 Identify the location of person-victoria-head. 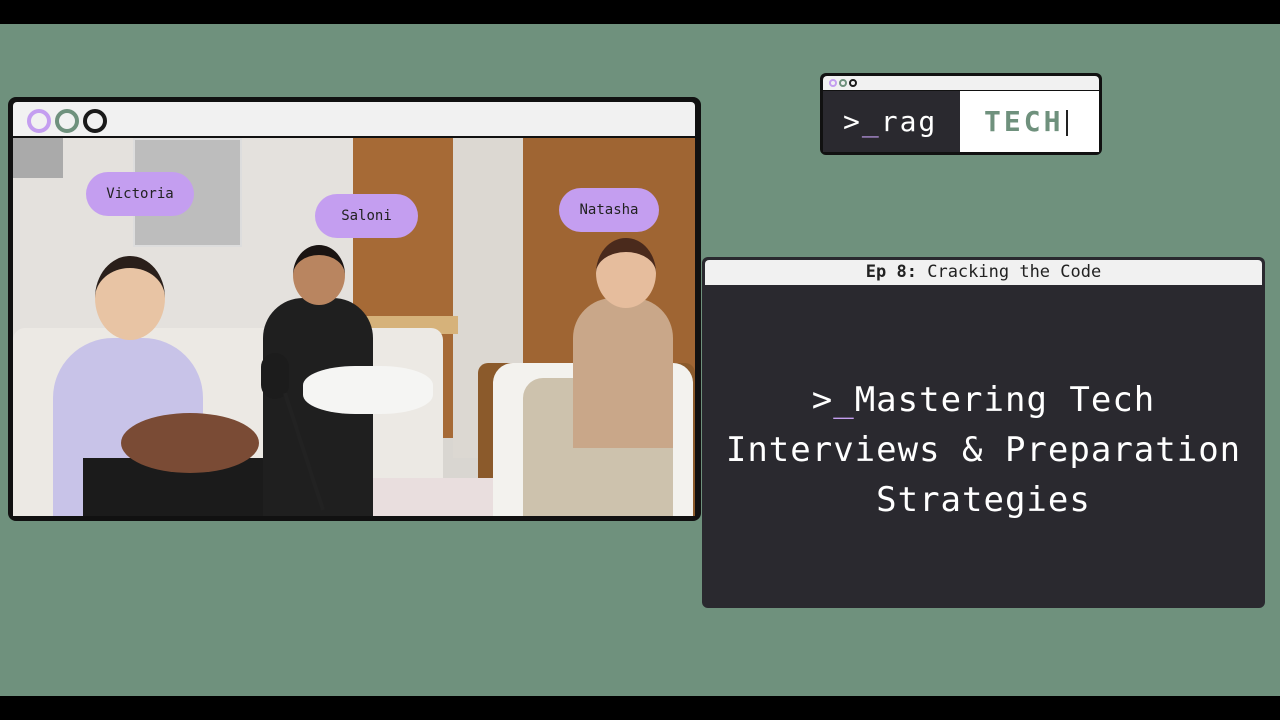
(130, 298).